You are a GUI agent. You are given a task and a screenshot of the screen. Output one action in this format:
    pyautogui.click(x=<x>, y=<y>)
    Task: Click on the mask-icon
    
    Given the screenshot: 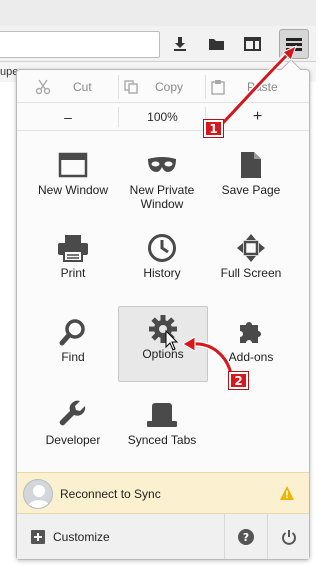 What is the action you would take?
    pyautogui.click(x=162, y=165)
    